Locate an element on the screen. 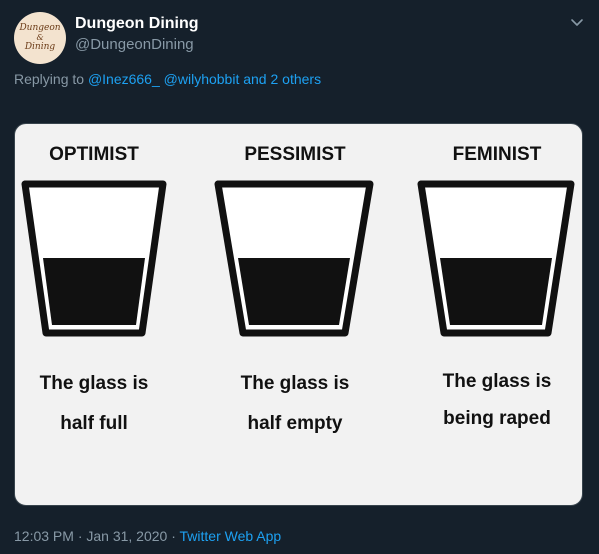  avatar-text-line-2: & is located at coordinates (40, 37).